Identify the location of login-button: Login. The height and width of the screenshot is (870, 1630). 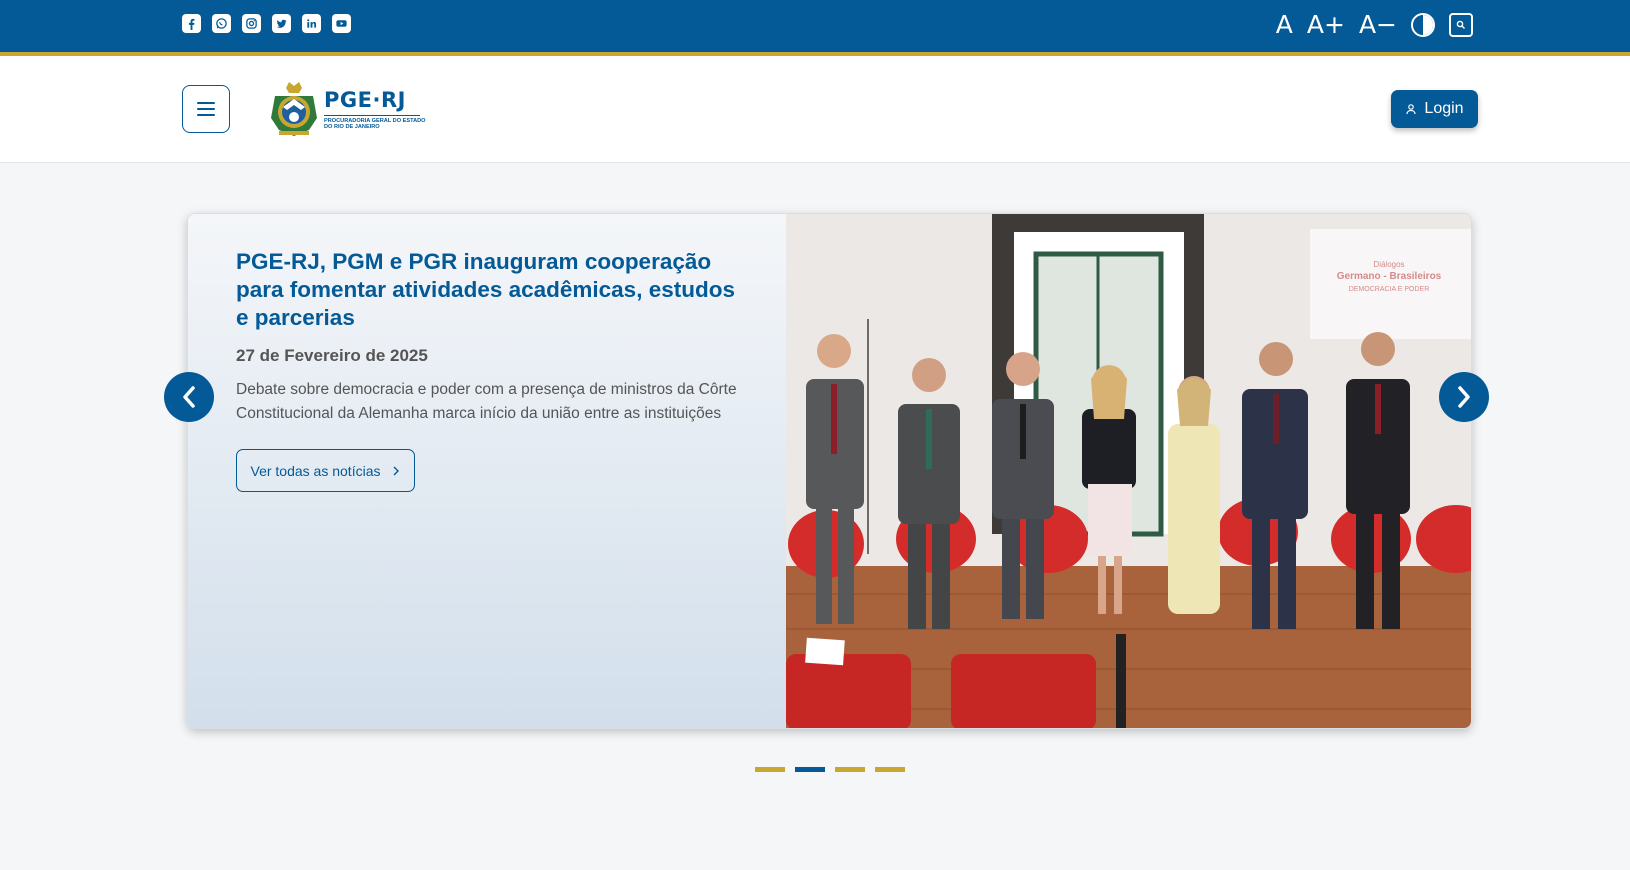
(1434, 109).